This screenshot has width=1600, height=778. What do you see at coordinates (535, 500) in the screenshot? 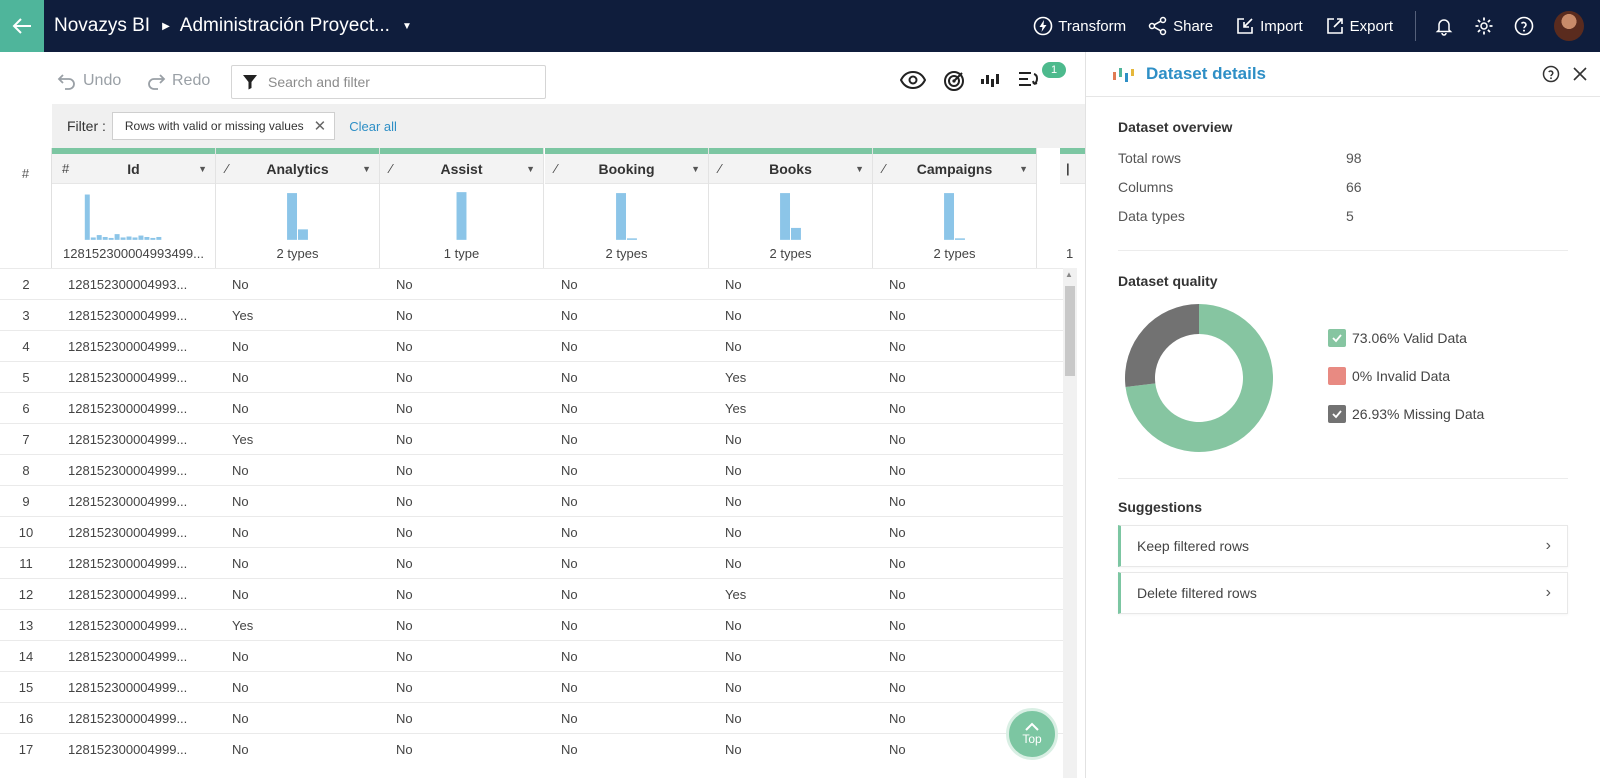
I see `table-row: 9 128152300004999... No No No No No` at bounding box center [535, 500].